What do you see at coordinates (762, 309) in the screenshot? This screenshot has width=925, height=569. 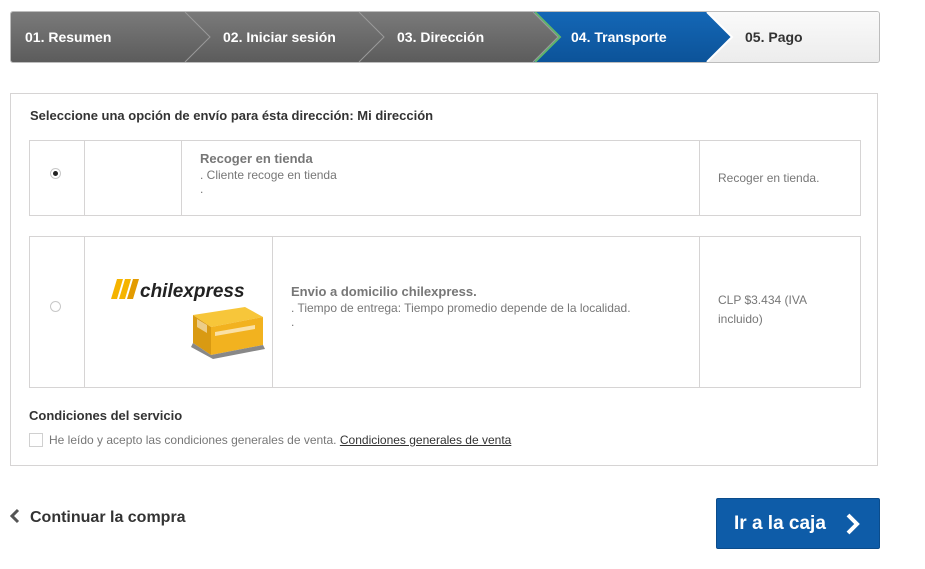 I see `carrier-price: CLP $3.434 (IVA incluido)` at bounding box center [762, 309].